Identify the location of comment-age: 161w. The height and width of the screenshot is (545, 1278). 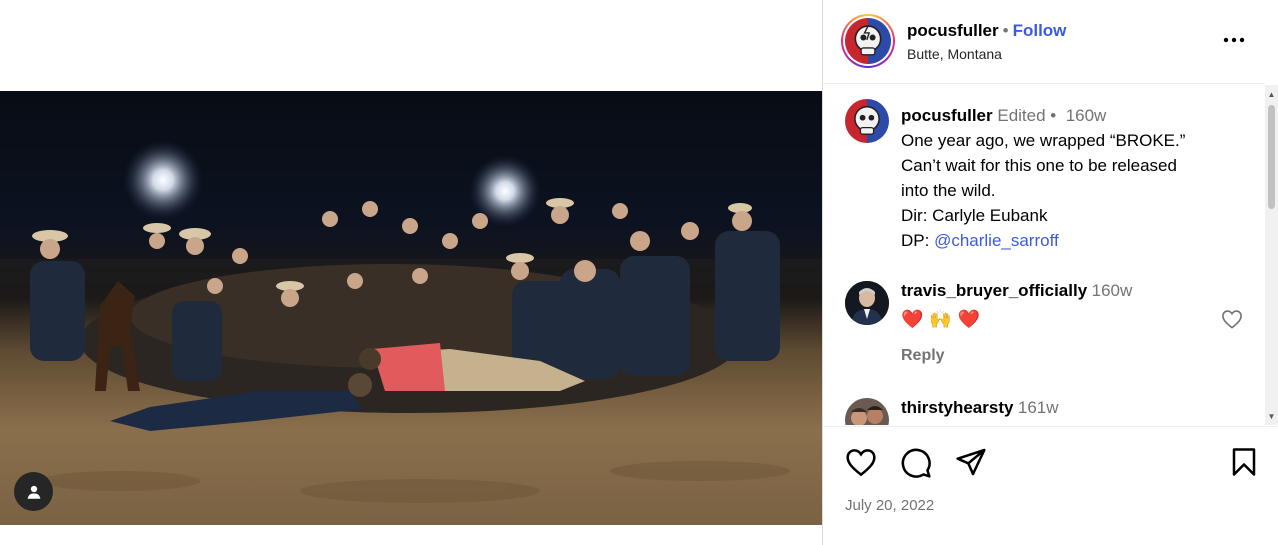
(1038, 407).